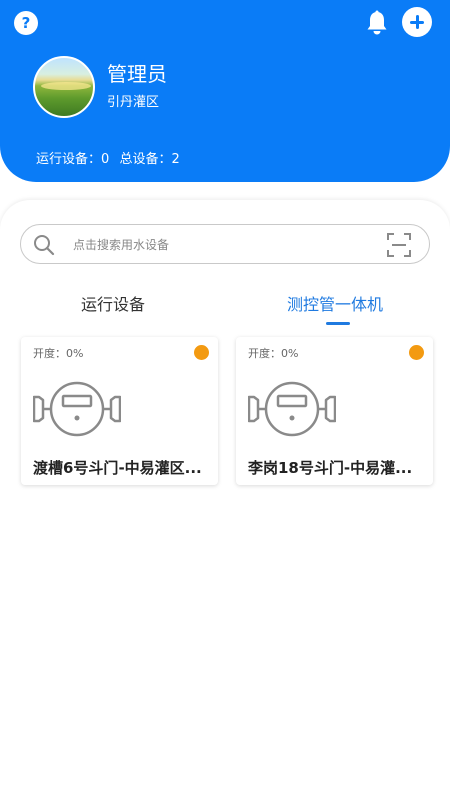 This screenshot has width=450, height=800. Describe the element at coordinates (26, 23) in the screenshot. I see `help-icon: ?` at that location.